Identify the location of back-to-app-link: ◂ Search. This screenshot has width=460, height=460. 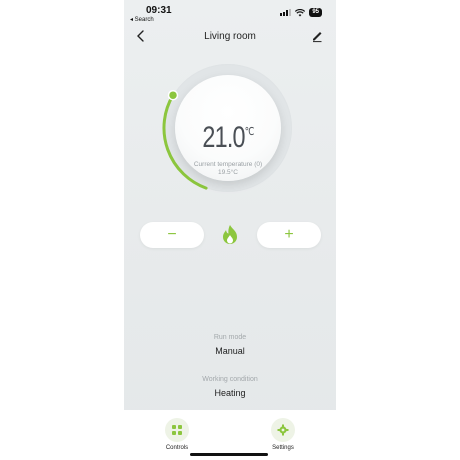
(142, 19).